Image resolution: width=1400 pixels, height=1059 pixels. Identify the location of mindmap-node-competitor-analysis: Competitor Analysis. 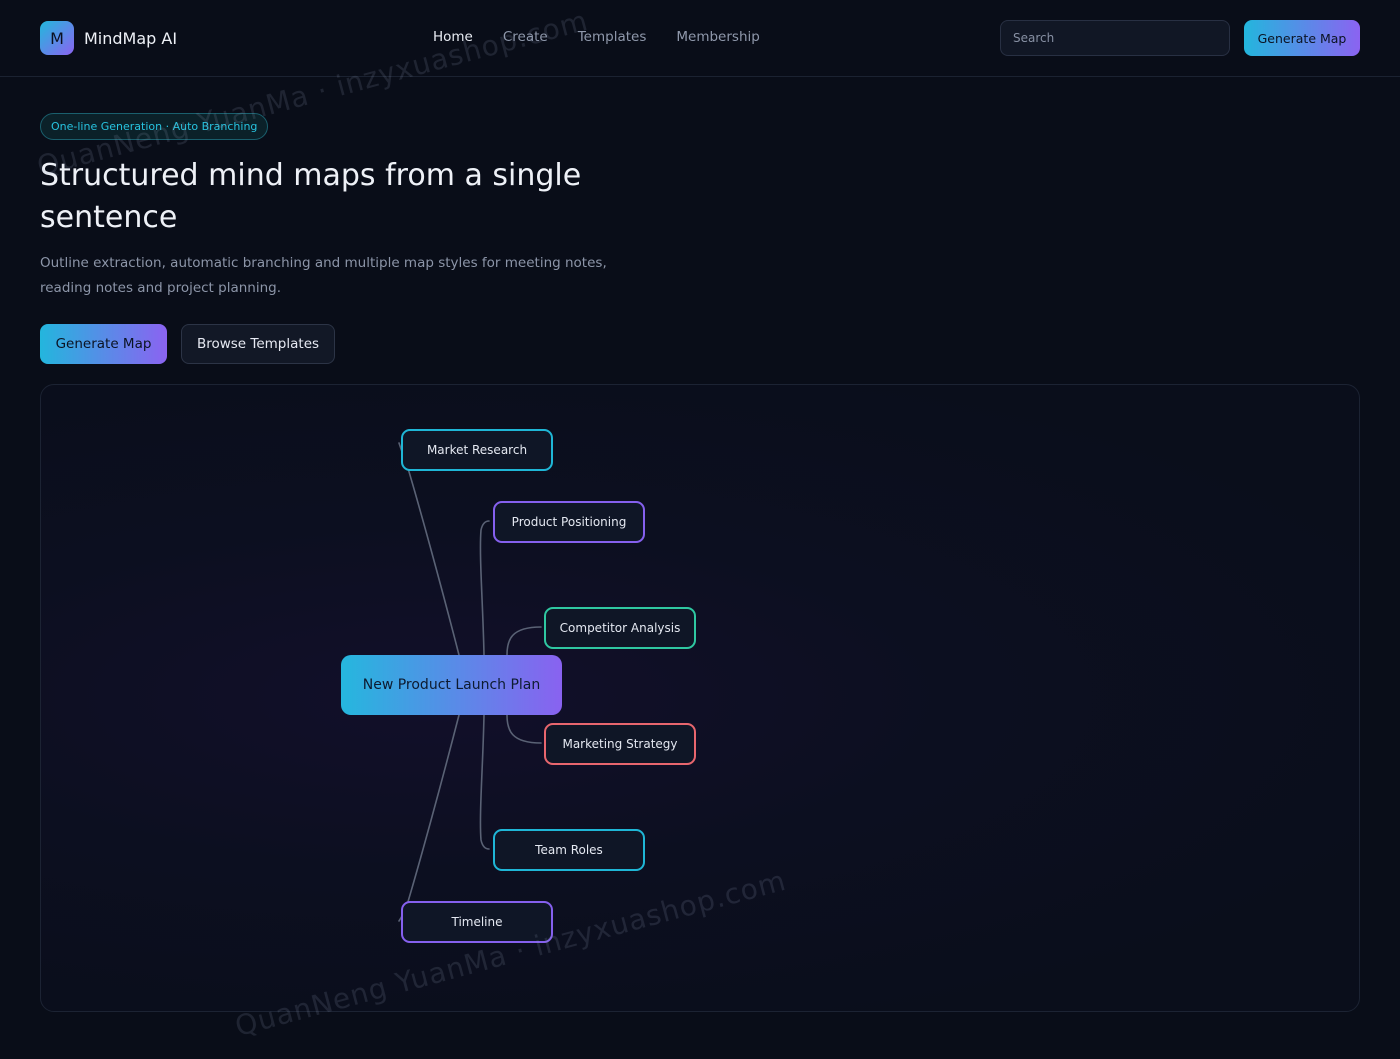
(620, 628).